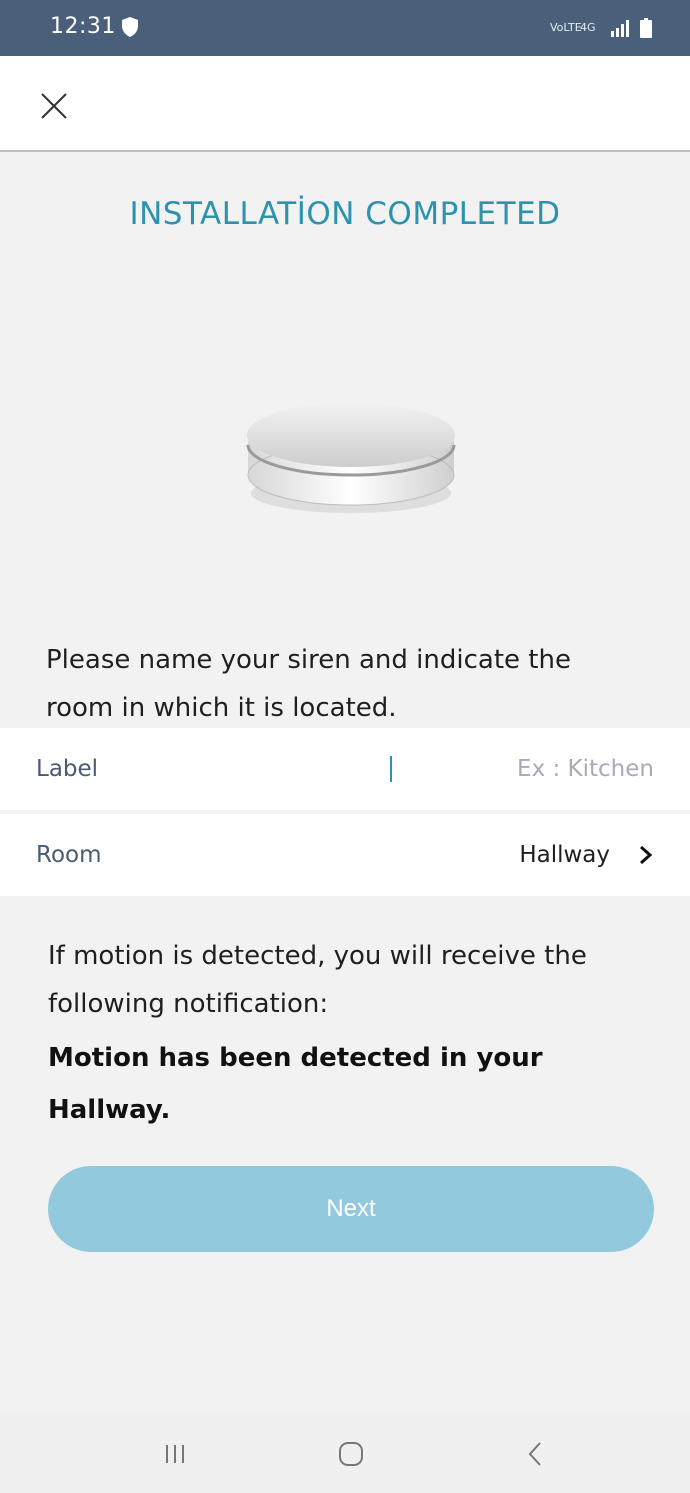 The width and height of the screenshot is (690, 1493). I want to click on volte-indicator: VoLTE, so click(566, 27).